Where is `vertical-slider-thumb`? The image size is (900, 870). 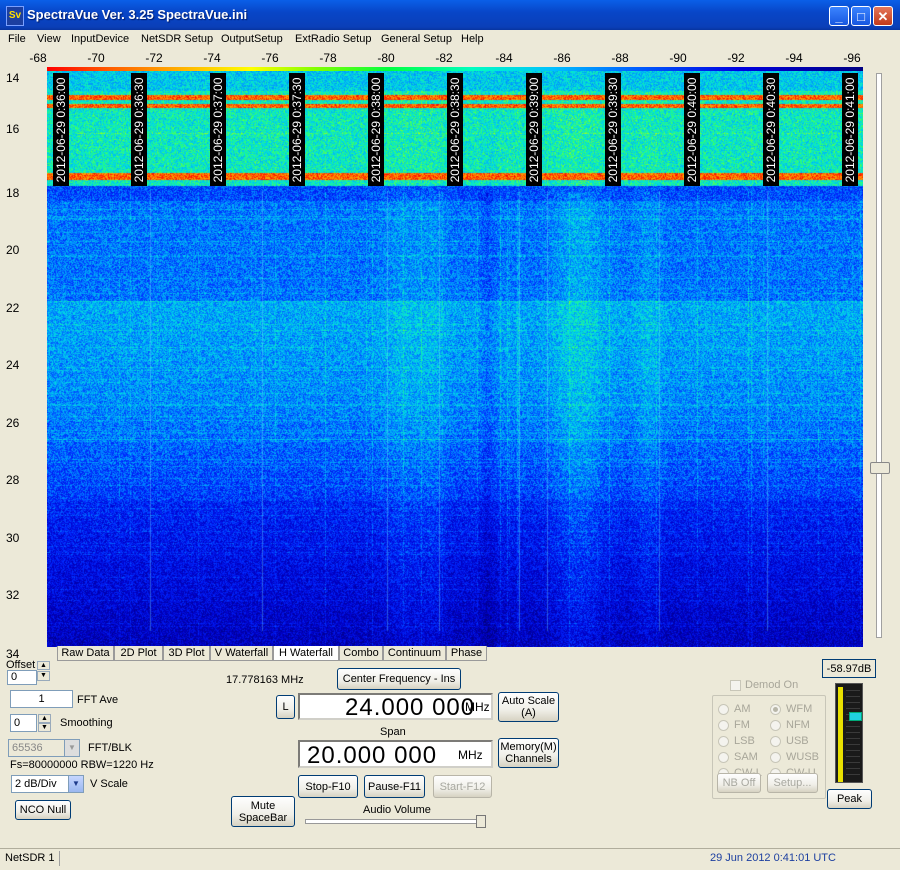 vertical-slider-thumb is located at coordinates (880, 468).